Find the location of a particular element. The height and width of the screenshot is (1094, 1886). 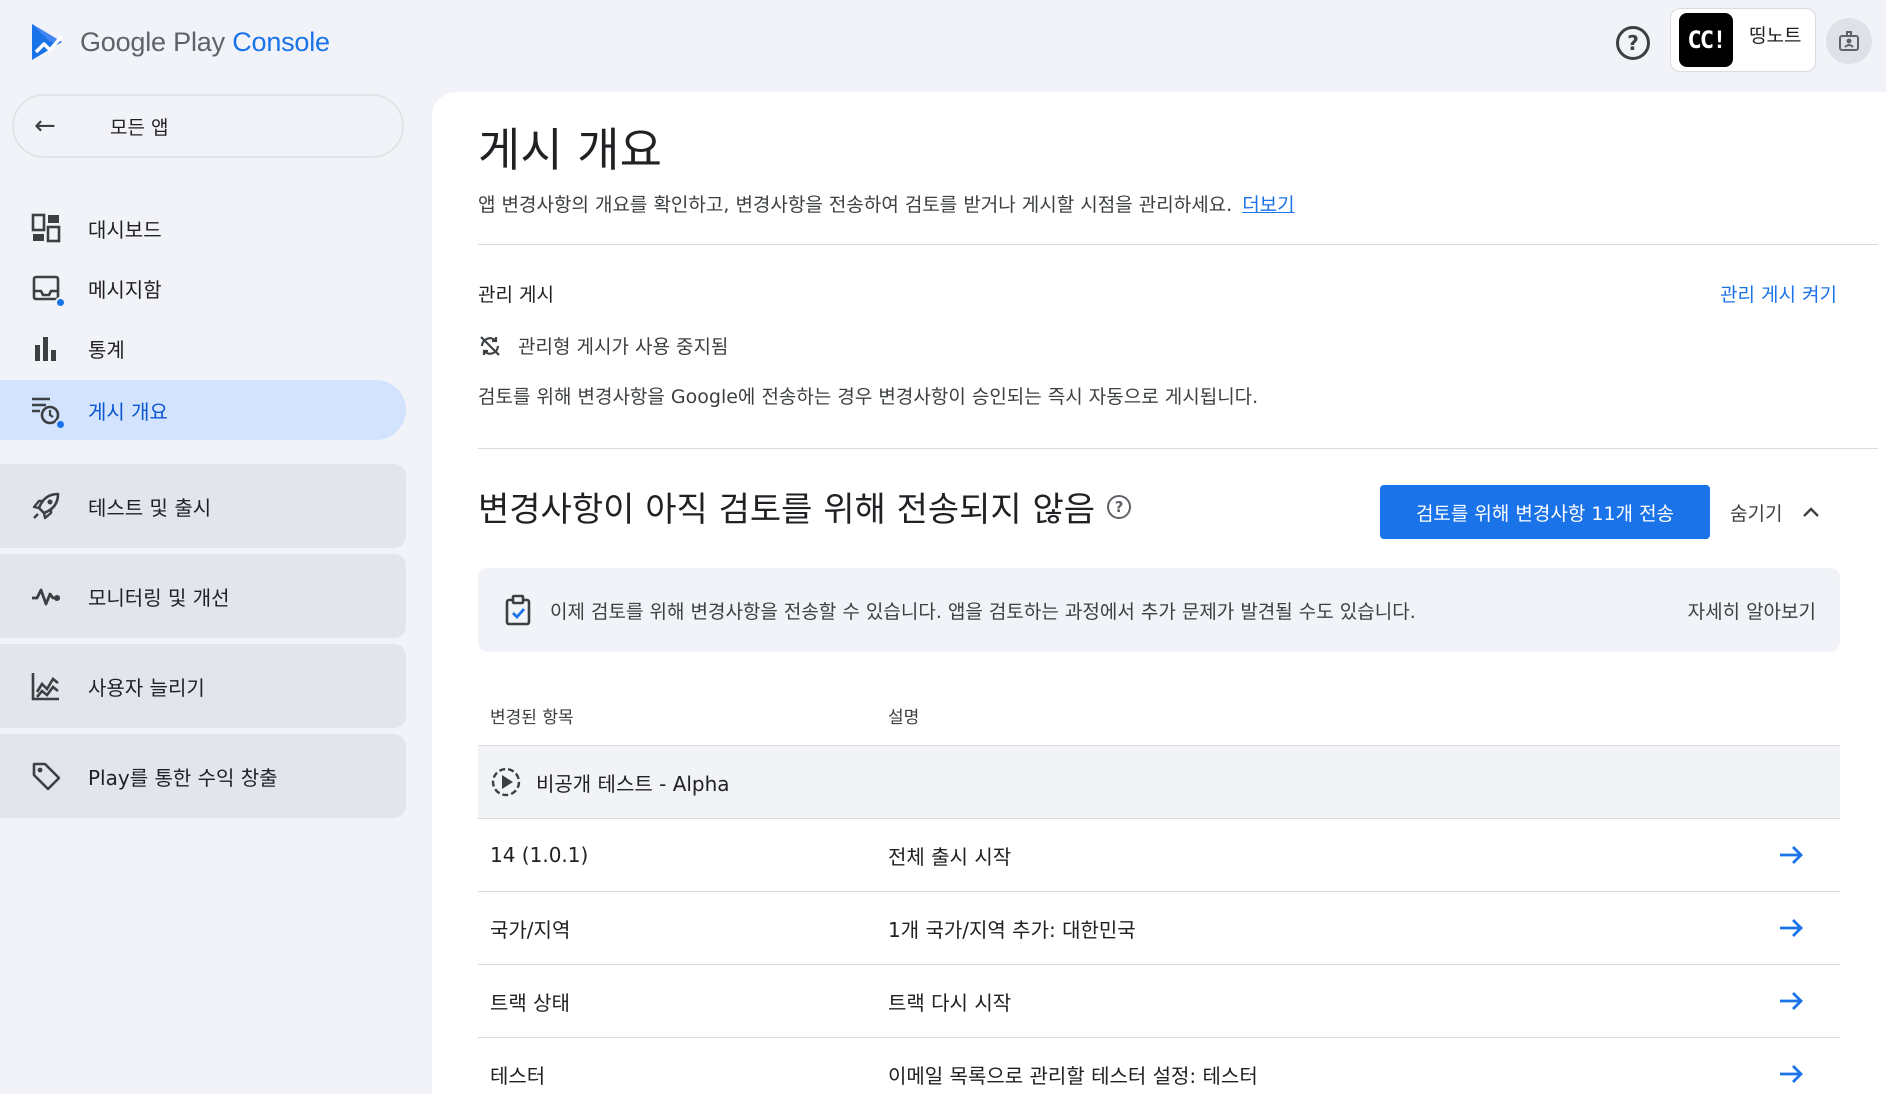

learn-more-link: 더보기 is located at coordinates (1268, 205).